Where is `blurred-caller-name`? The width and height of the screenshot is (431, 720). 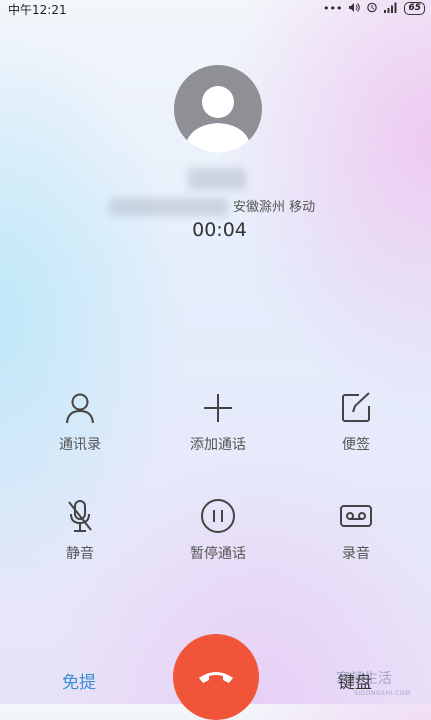 blurred-caller-name is located at coordinates (217, 179).